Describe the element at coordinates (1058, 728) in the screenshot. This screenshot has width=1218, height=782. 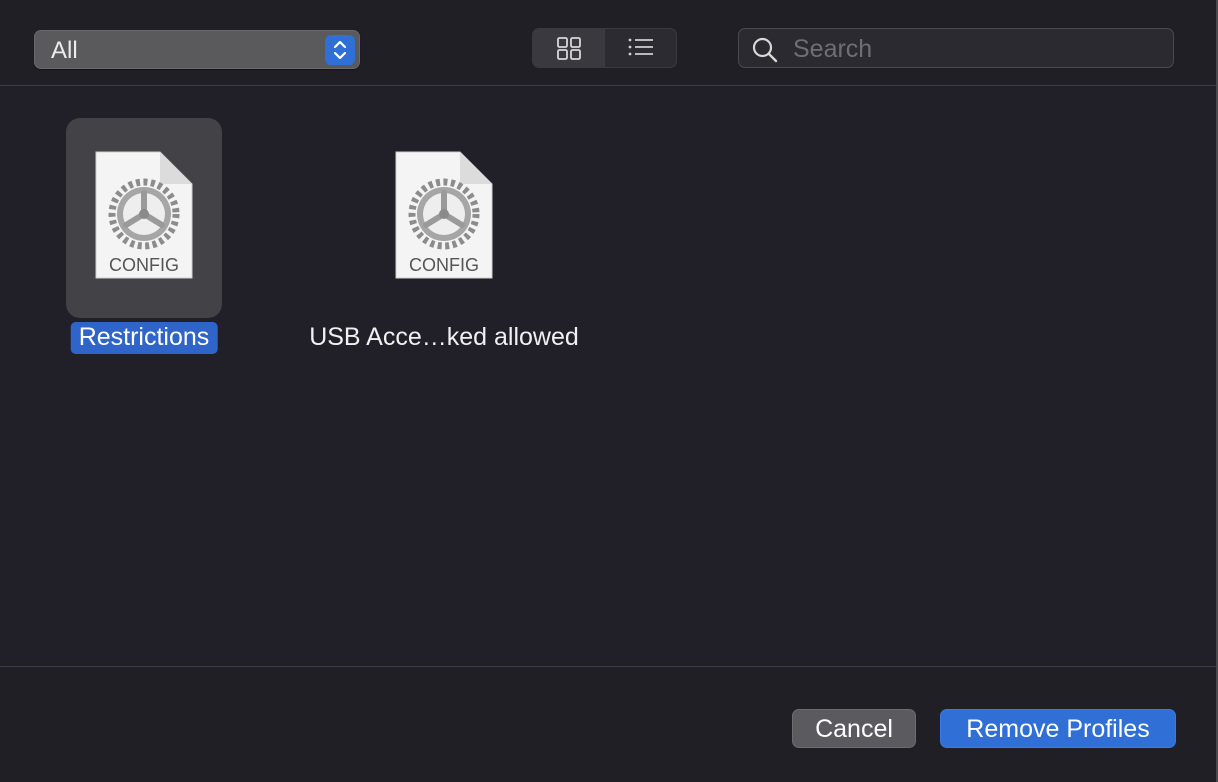
I see `remove-profiles-button: Remove Profiles` at that location.